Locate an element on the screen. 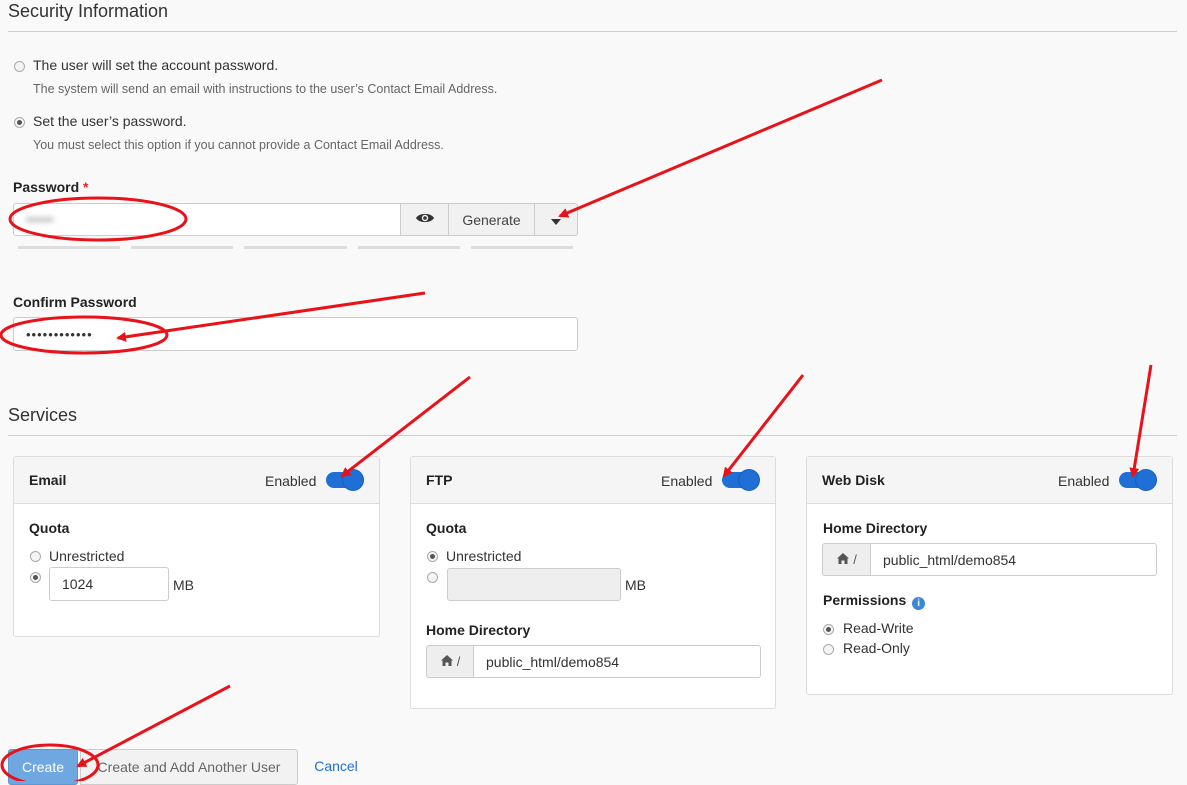  radio-set-password is located at coordinates (19, 122).